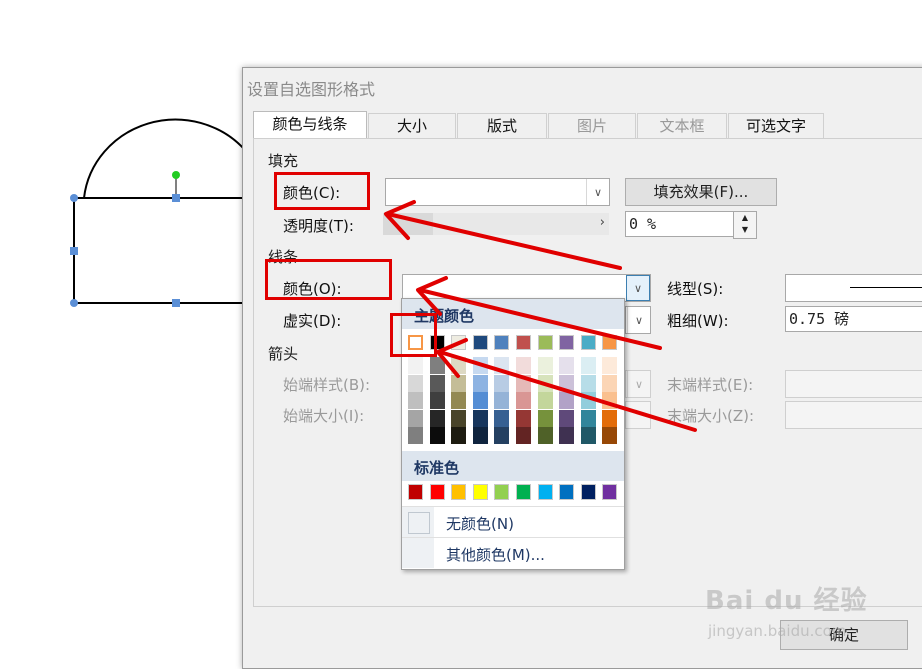 The image size is (922, 669). Describe the element at coordinates (777, 631) in the screenshot. I see `watermark-site: jingyan.baidu.com` at that location.